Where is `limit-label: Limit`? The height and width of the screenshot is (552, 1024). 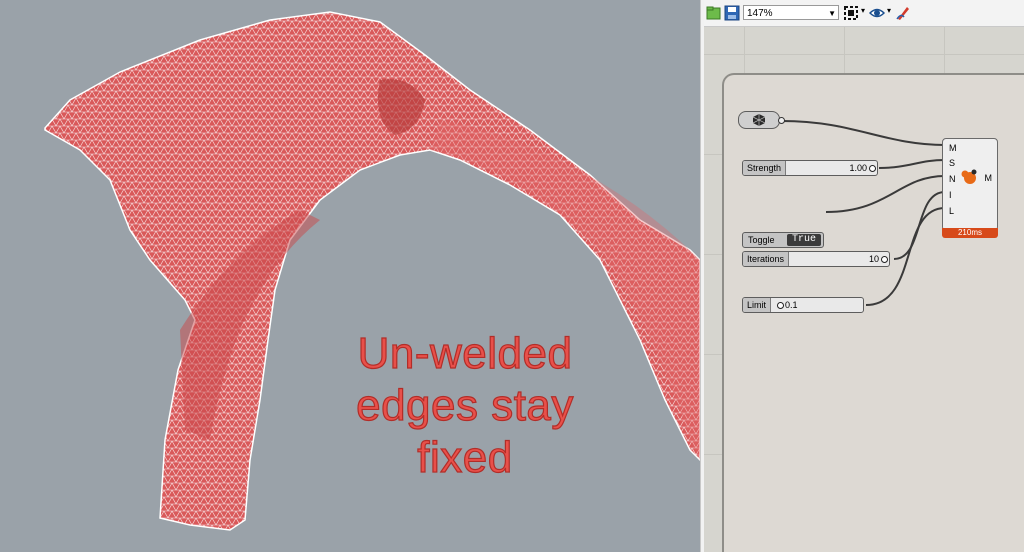 limit-label: Limit is located at coordinates (757, 305).